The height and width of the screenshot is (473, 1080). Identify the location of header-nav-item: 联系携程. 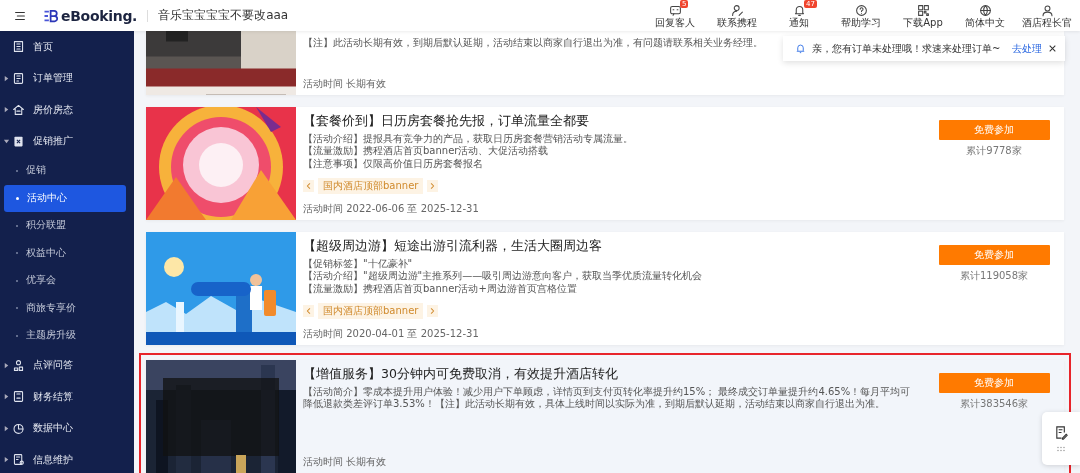
(737, 15).